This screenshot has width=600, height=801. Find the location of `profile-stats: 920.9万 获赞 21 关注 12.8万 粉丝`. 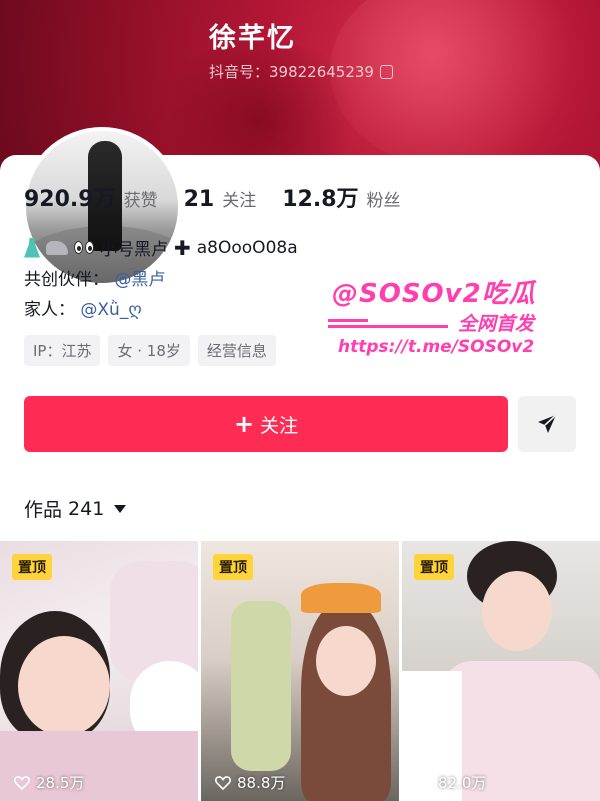

profile-stats: 920.9万 获赞 21 关注 12.8万 粉丝 is located at coordinates (225, 197).